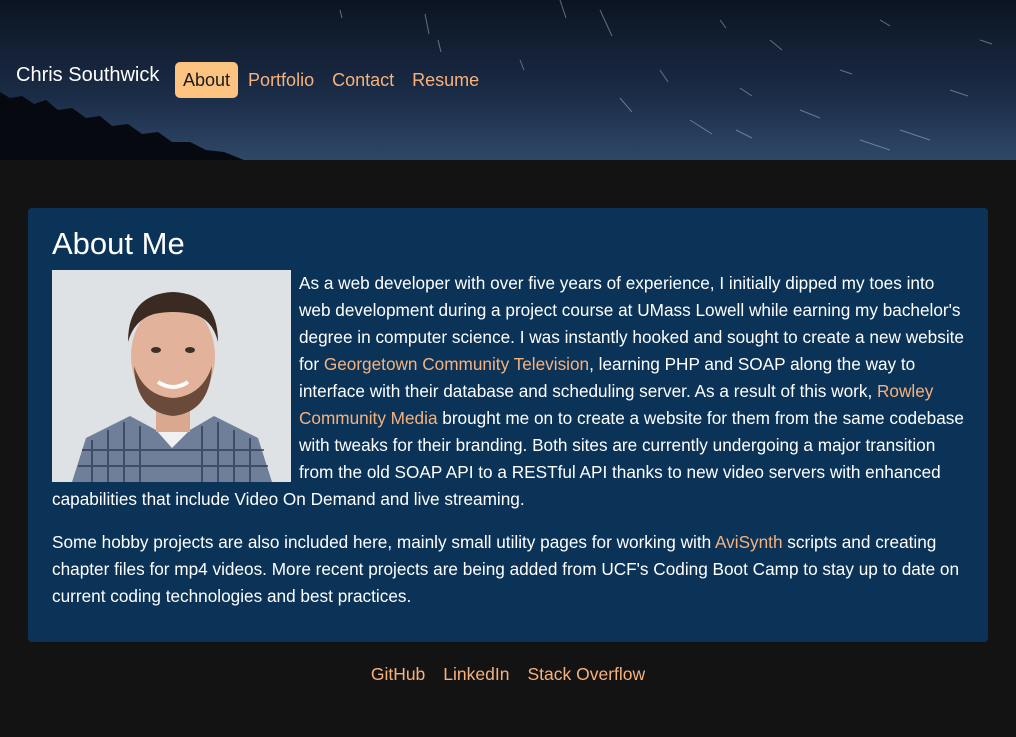 The image size is (1016, 737). What do you see at coordinates (456, 364) in the screenshot?
I see `link-georgetown-tv: Georgetown Community Television` at bounding box center [456, 364].